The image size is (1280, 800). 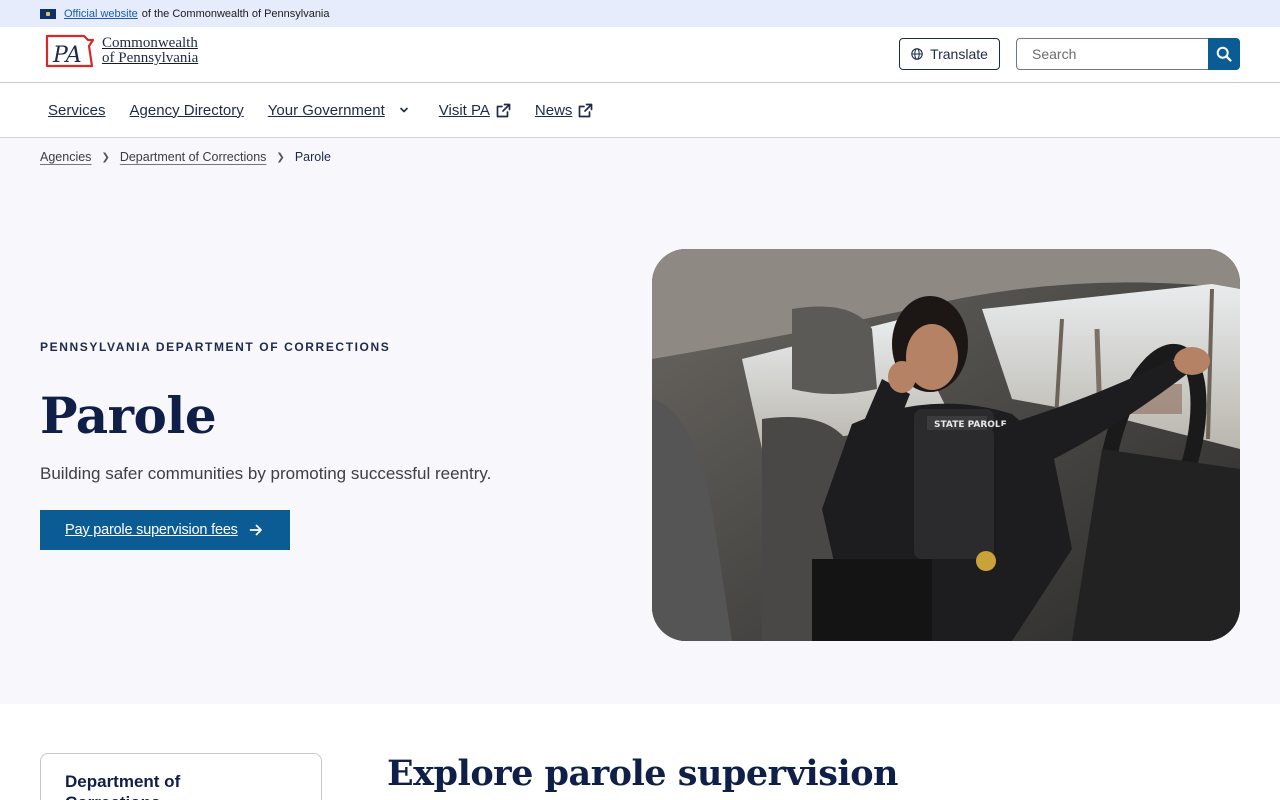 What do you see at coordinates (959, 54) in the screenshot?
I see `translate-label: Translate` at bounding box center [959, 54].